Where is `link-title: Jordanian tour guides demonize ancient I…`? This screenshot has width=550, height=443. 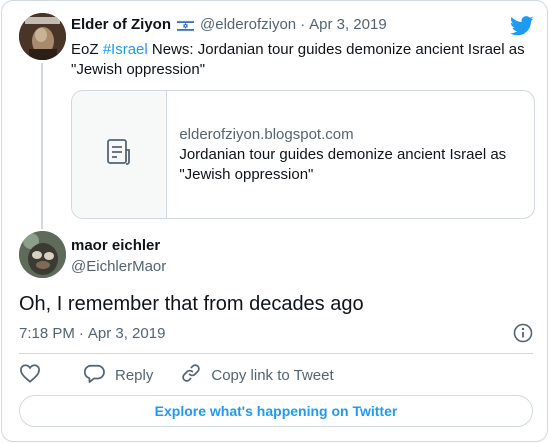
link-title: Jordanian tour guides demonize ancient I… is located at coordinates (343, 164).